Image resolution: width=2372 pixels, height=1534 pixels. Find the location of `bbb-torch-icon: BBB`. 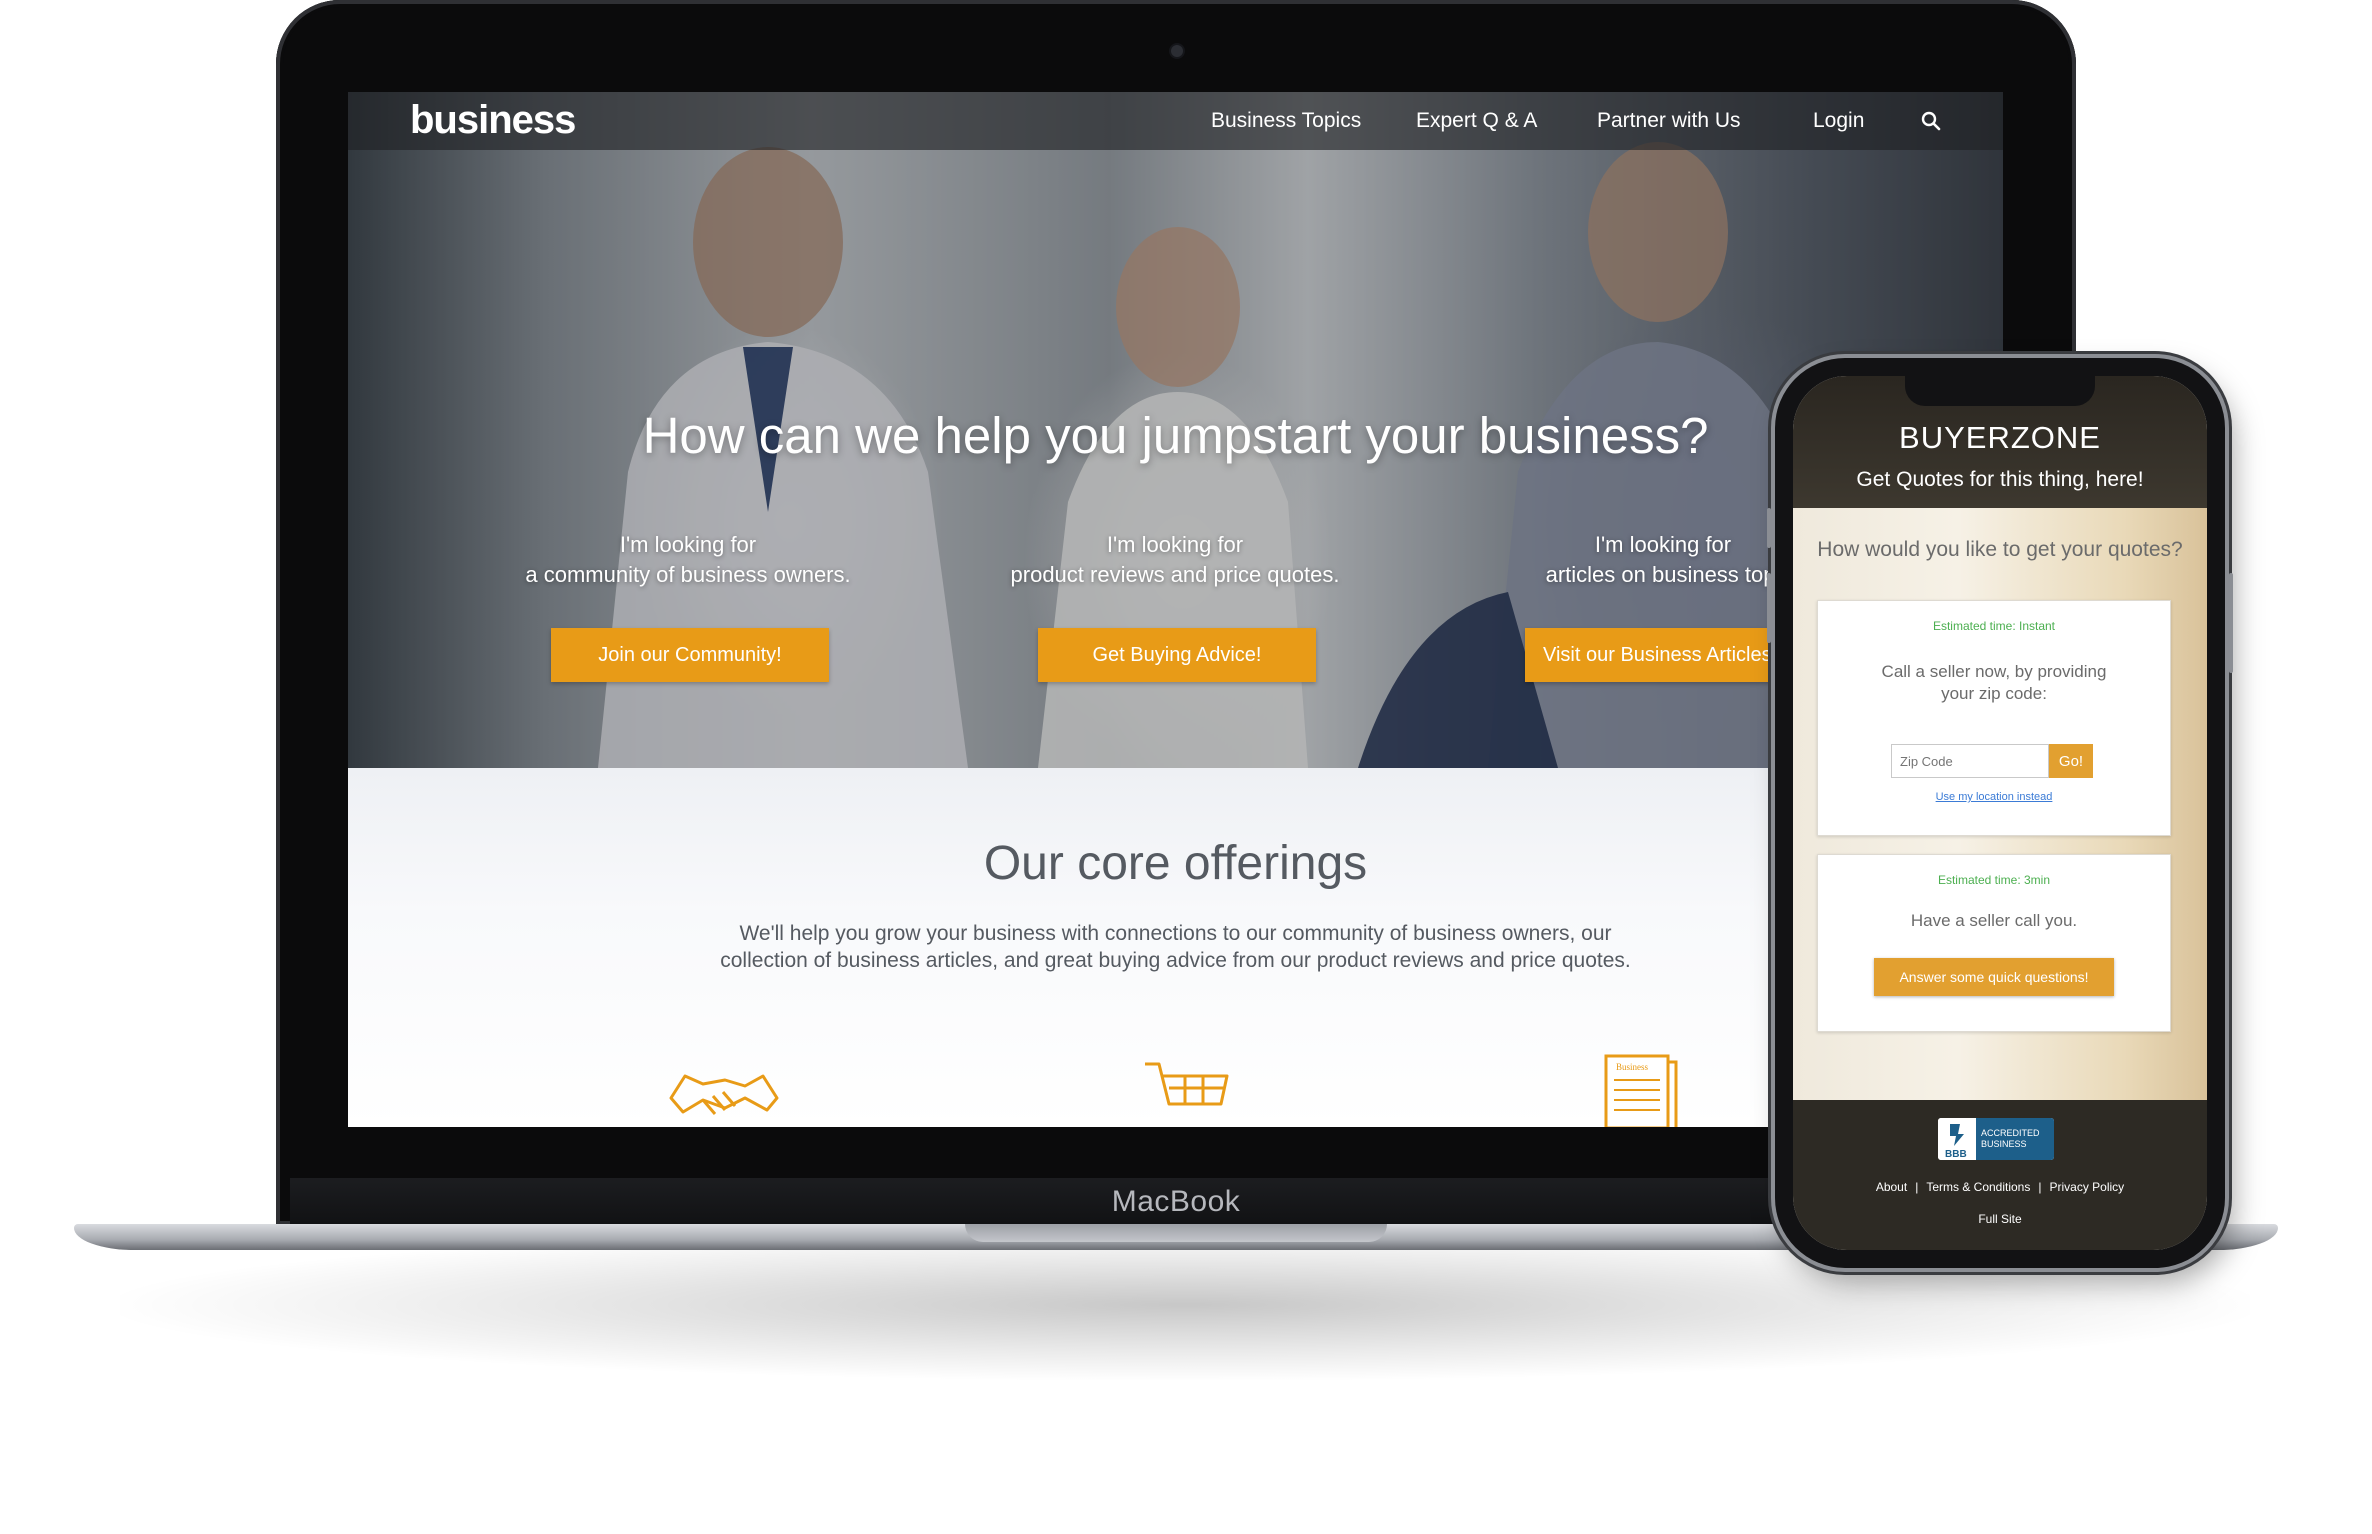

bbb-torch-icon: BBB is located at coordinates (1957, 1139).